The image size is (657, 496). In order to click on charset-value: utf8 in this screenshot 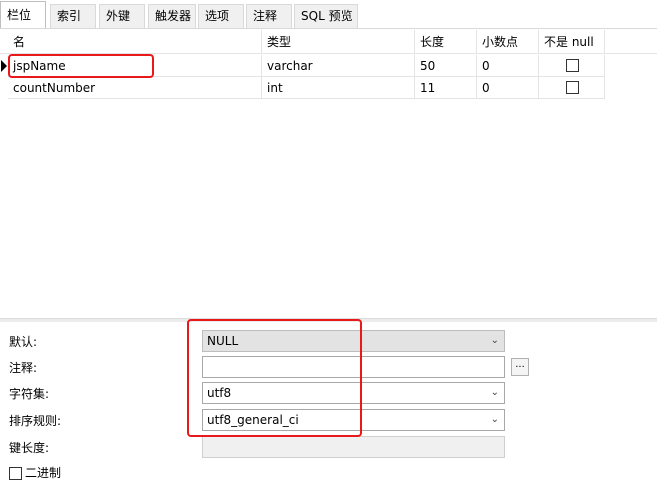, I will do `click(219, 393)`.